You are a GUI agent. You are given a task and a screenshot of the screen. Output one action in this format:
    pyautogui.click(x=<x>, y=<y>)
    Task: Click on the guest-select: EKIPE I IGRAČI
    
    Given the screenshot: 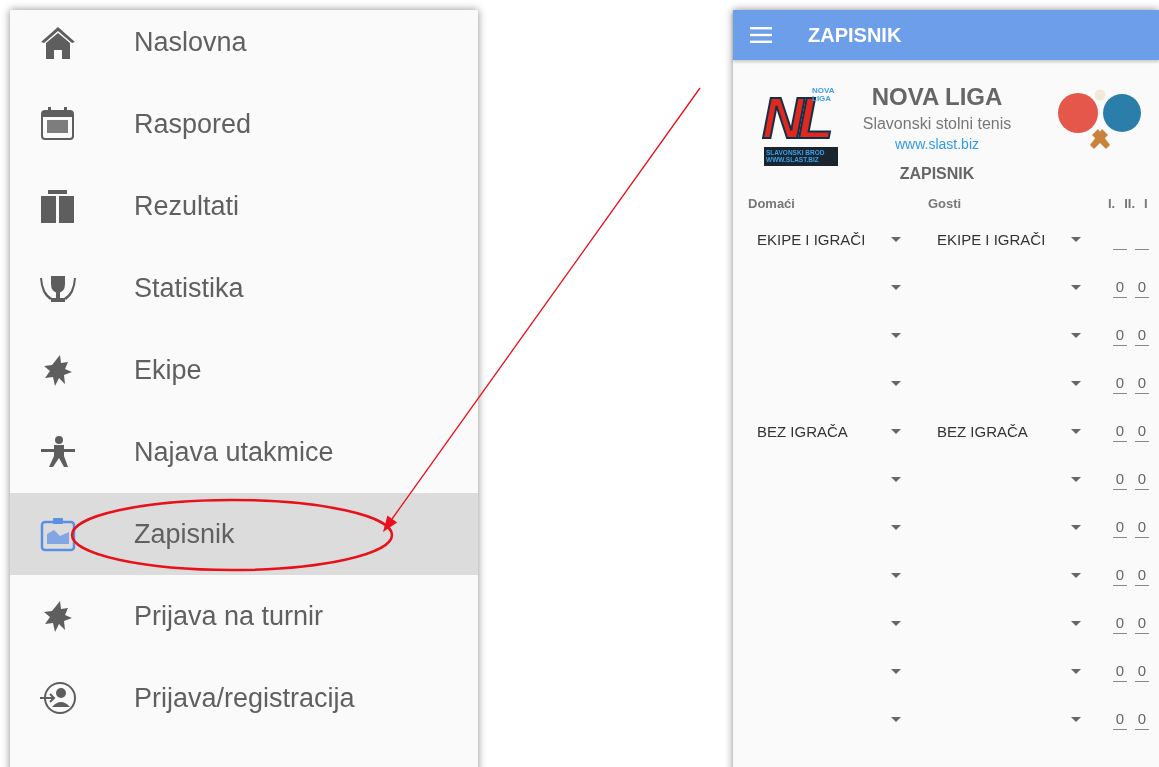 What is the action you would take?
    pyautogui.click(x=1010, y=239)
    